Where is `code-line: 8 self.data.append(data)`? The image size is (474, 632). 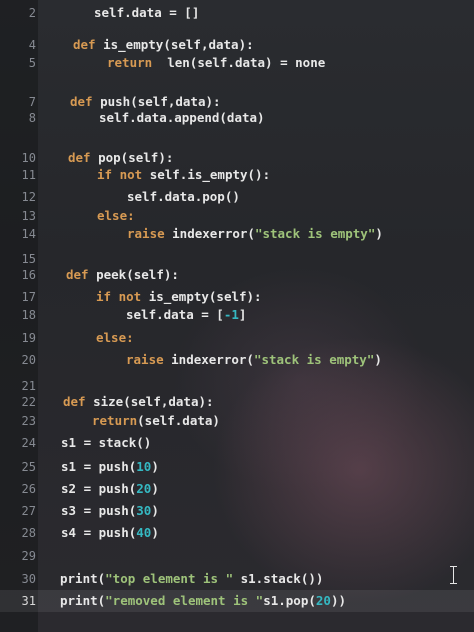
code-line: 8 self.data.append(data) is located at coordinates (237, 118).